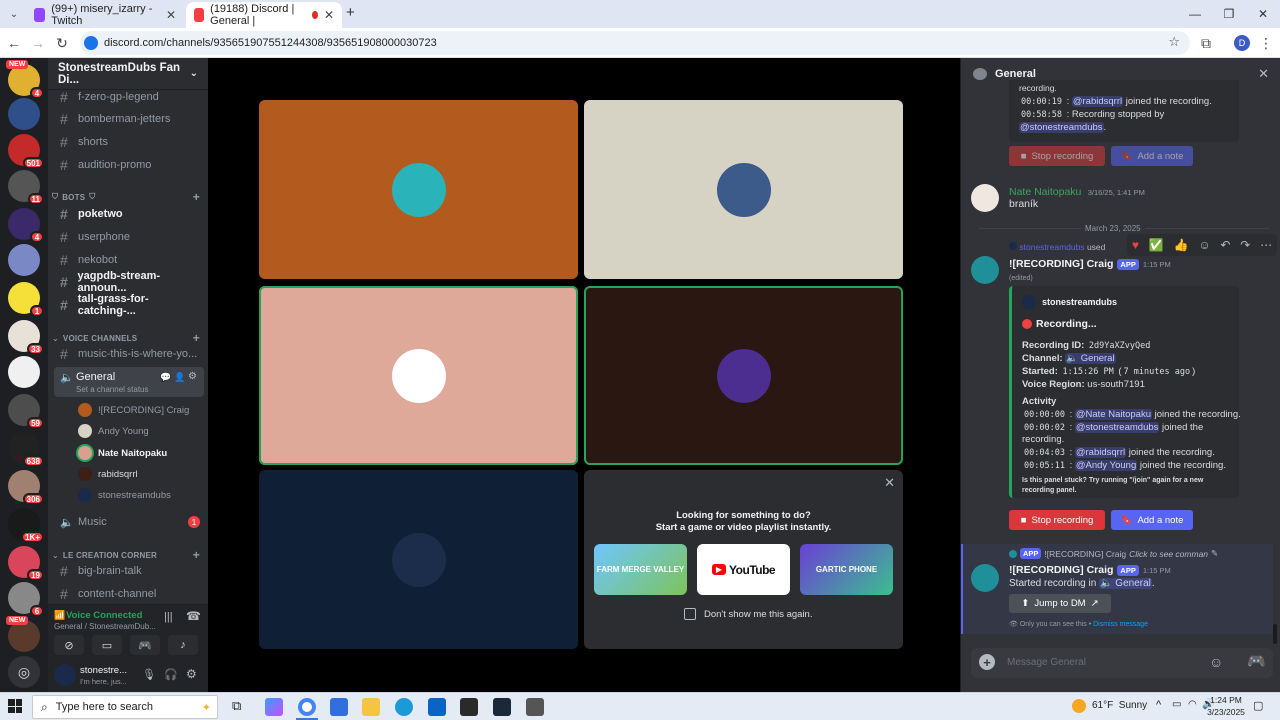 The height and width of the screenshot is (720, 1280). I want to click on guild-header: StonestreamDubs Fan Di... ⌄, so click(128, 74).